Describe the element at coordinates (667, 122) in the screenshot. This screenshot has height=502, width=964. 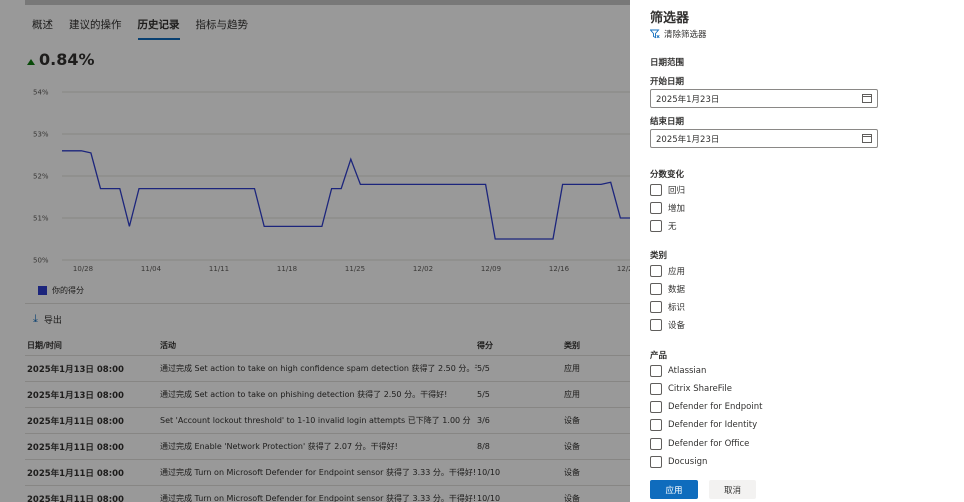
I see `end-date-label: 结束日期` at that location.